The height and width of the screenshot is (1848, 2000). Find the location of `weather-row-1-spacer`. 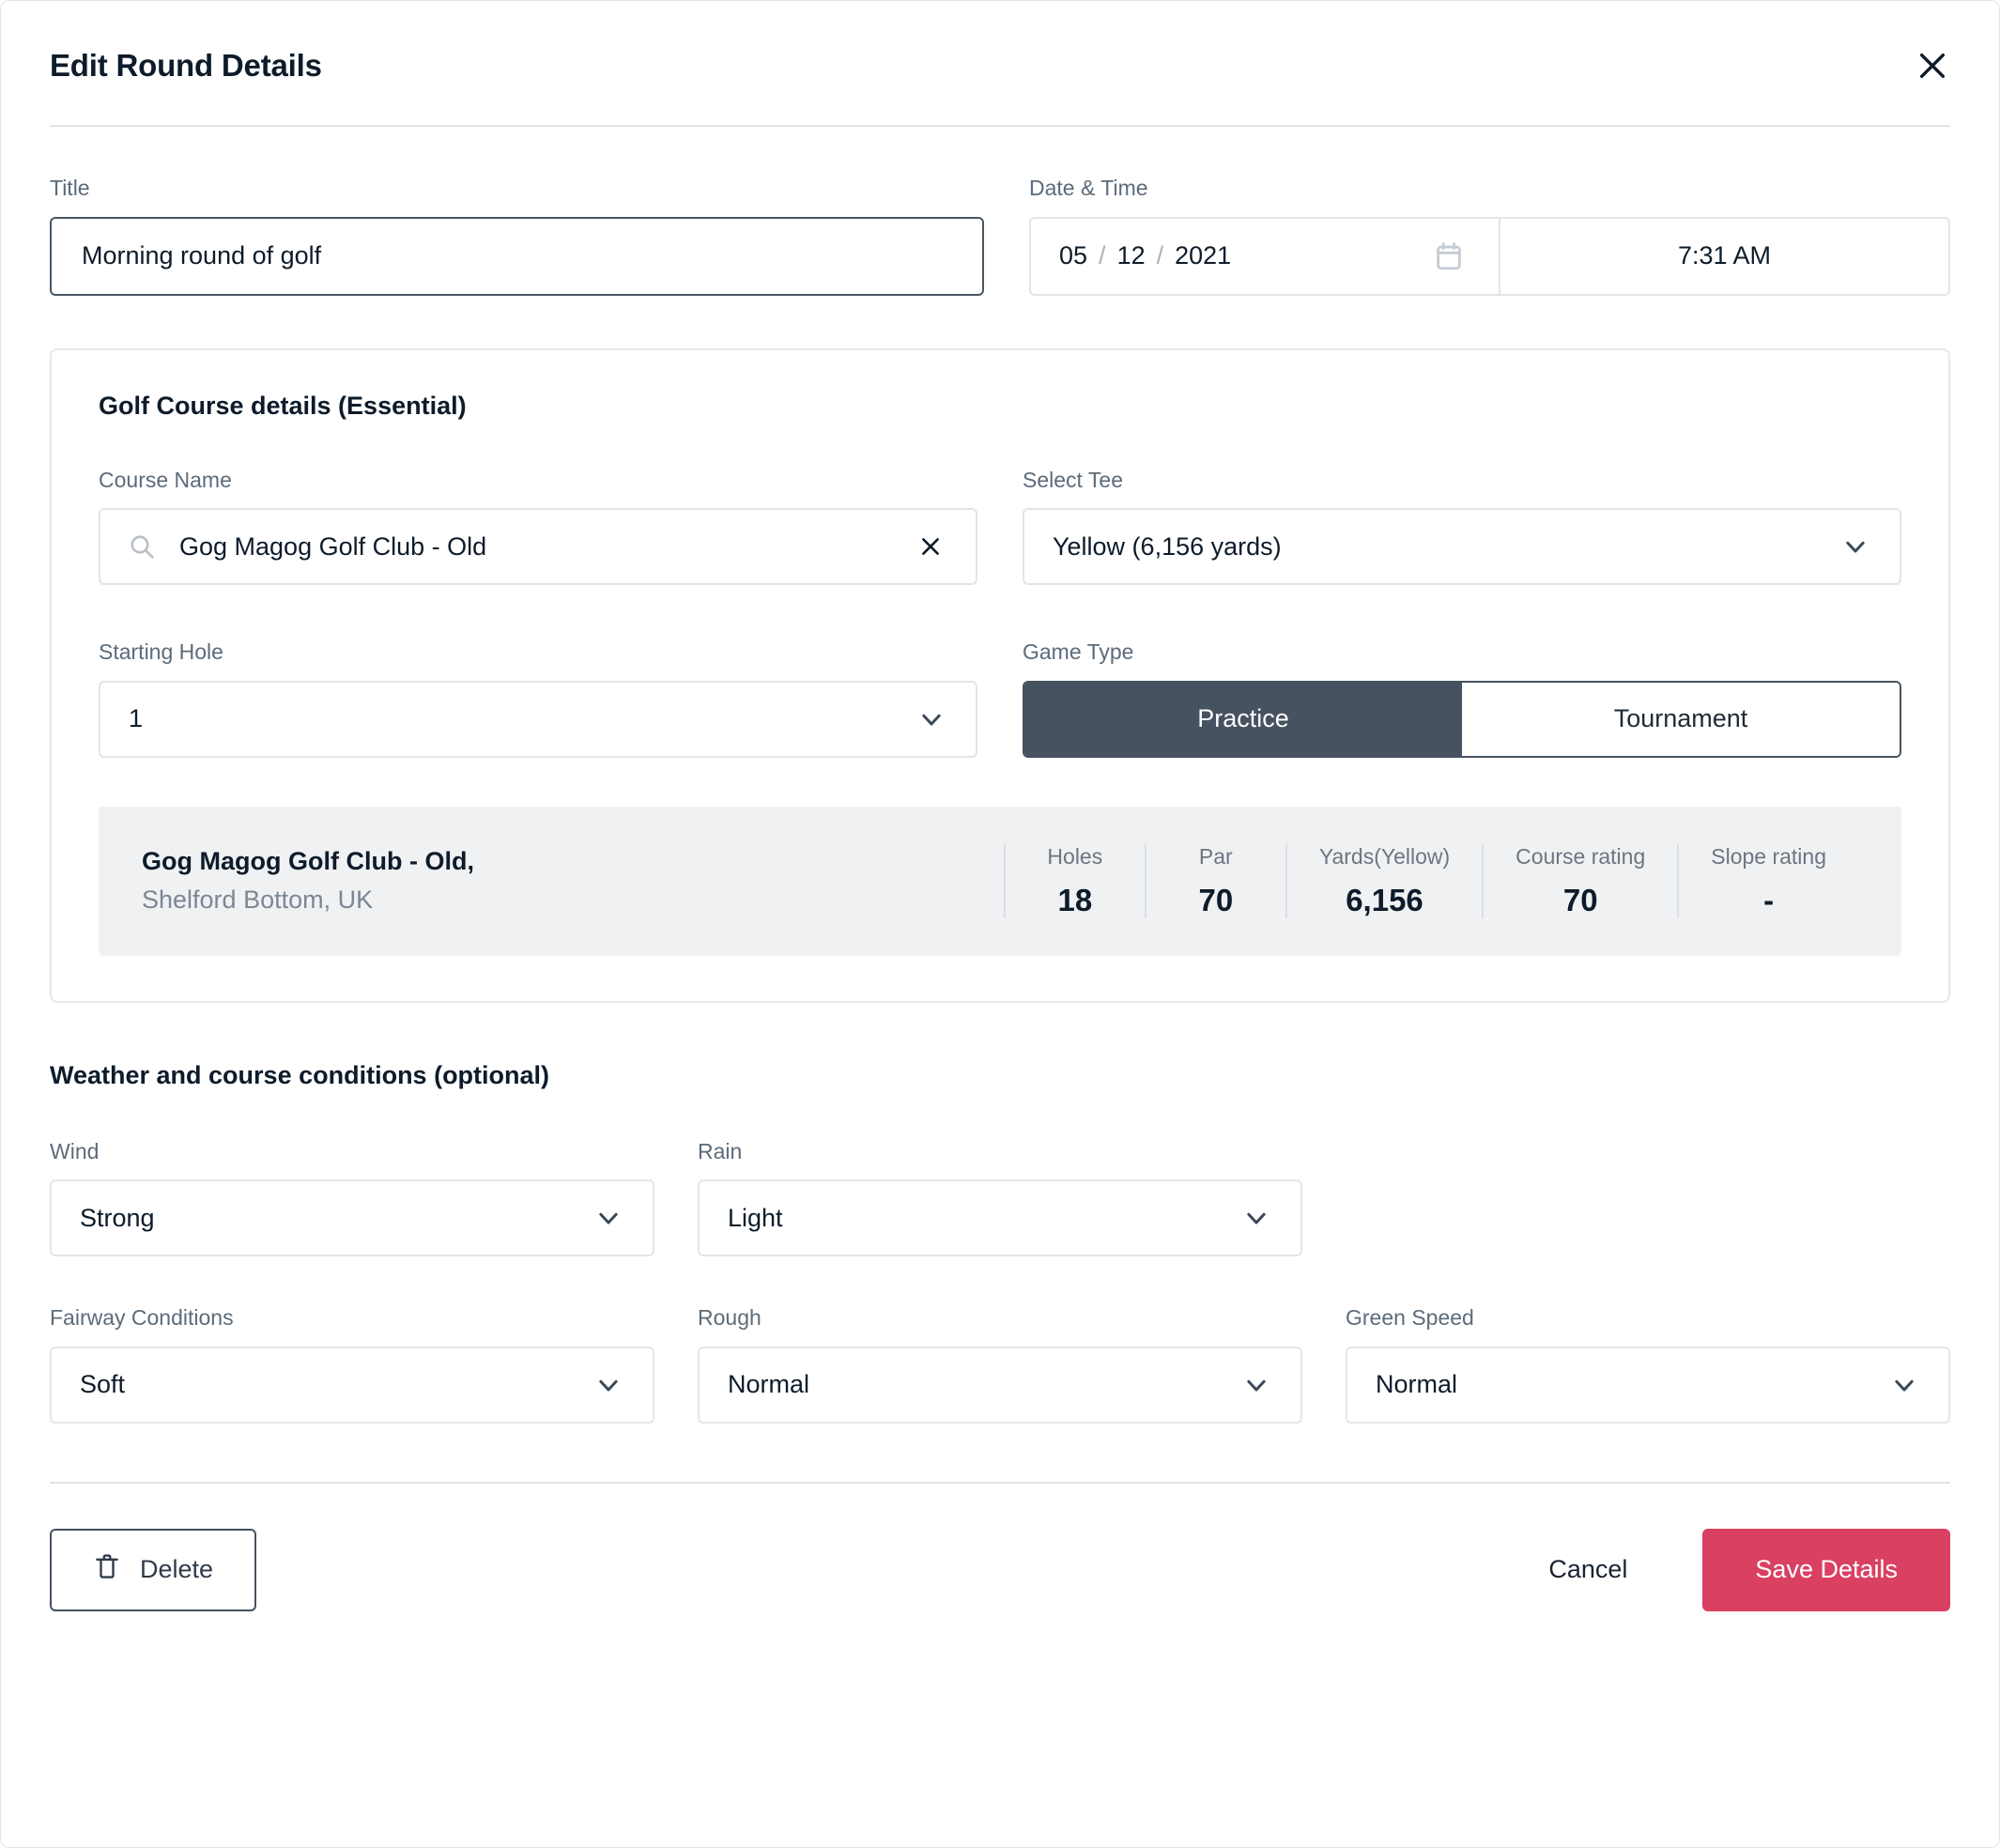

weather-row-1-spacer is located at coordinates (1648, 1198).